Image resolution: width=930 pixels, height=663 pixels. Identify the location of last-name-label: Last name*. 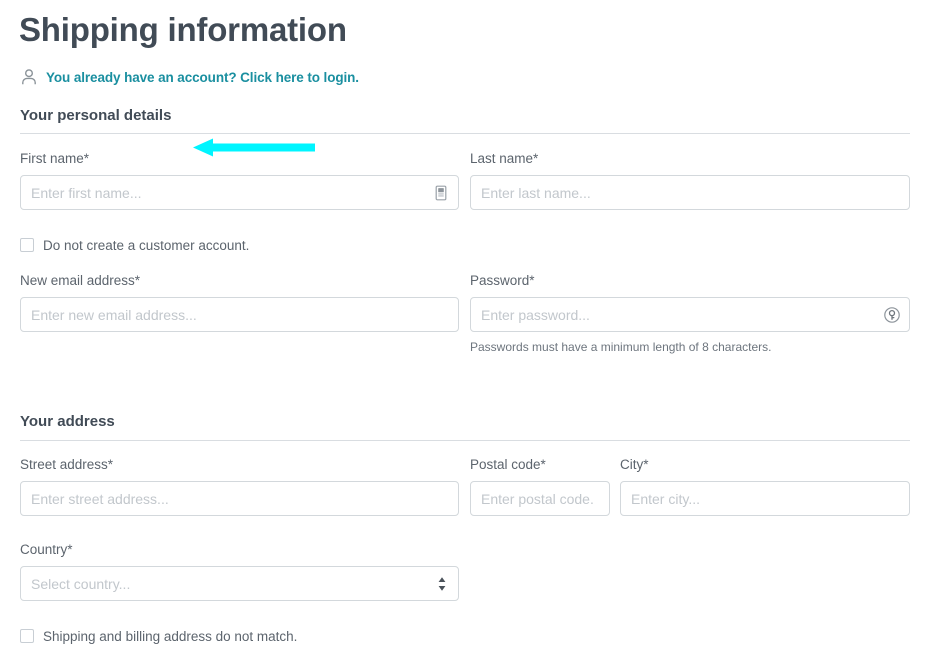
(504, 158).